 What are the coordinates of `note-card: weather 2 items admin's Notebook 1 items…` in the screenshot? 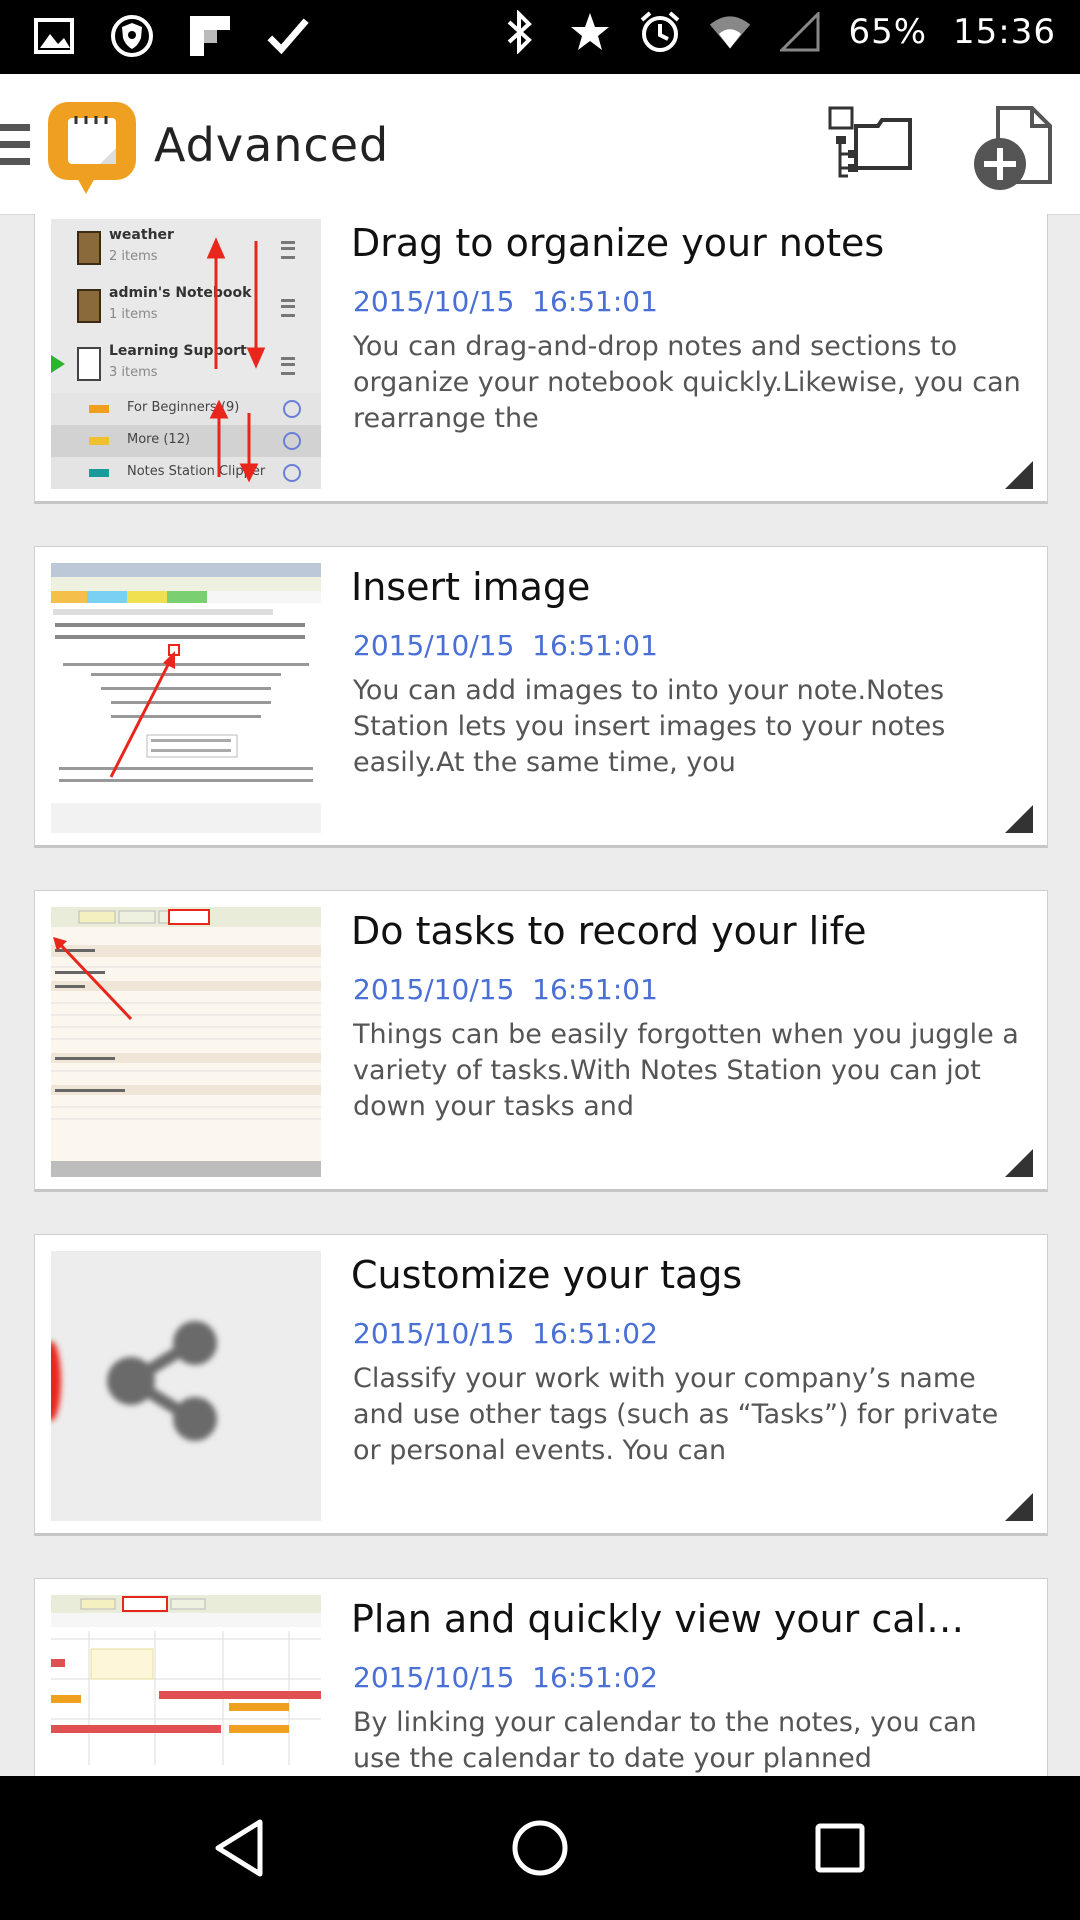 It's located at (541, 359).